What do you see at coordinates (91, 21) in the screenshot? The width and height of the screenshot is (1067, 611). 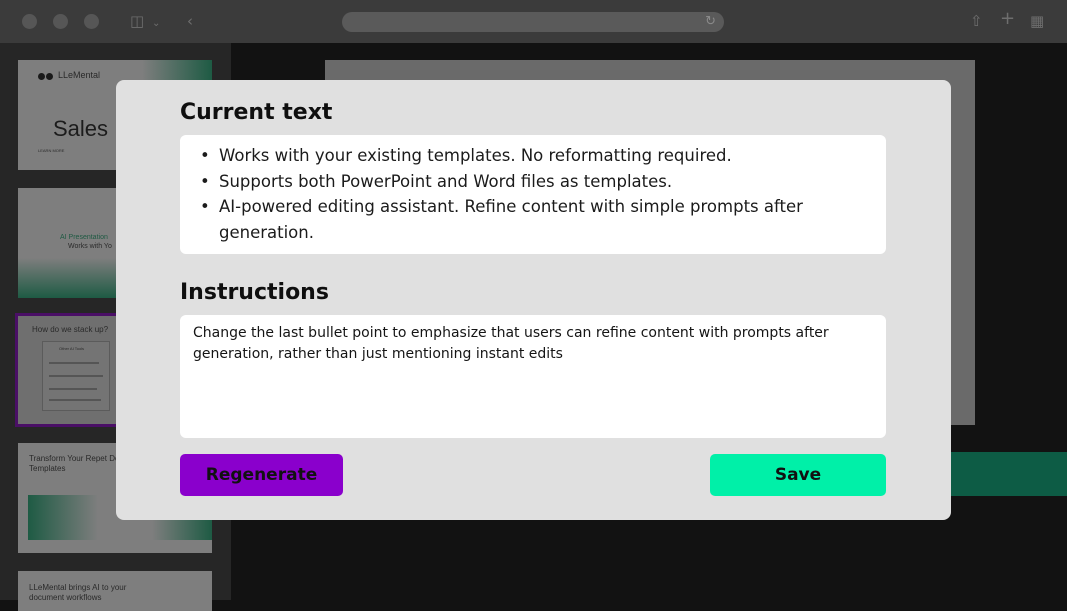 I see `maximize-window-button` at bounding box center [91, 21].